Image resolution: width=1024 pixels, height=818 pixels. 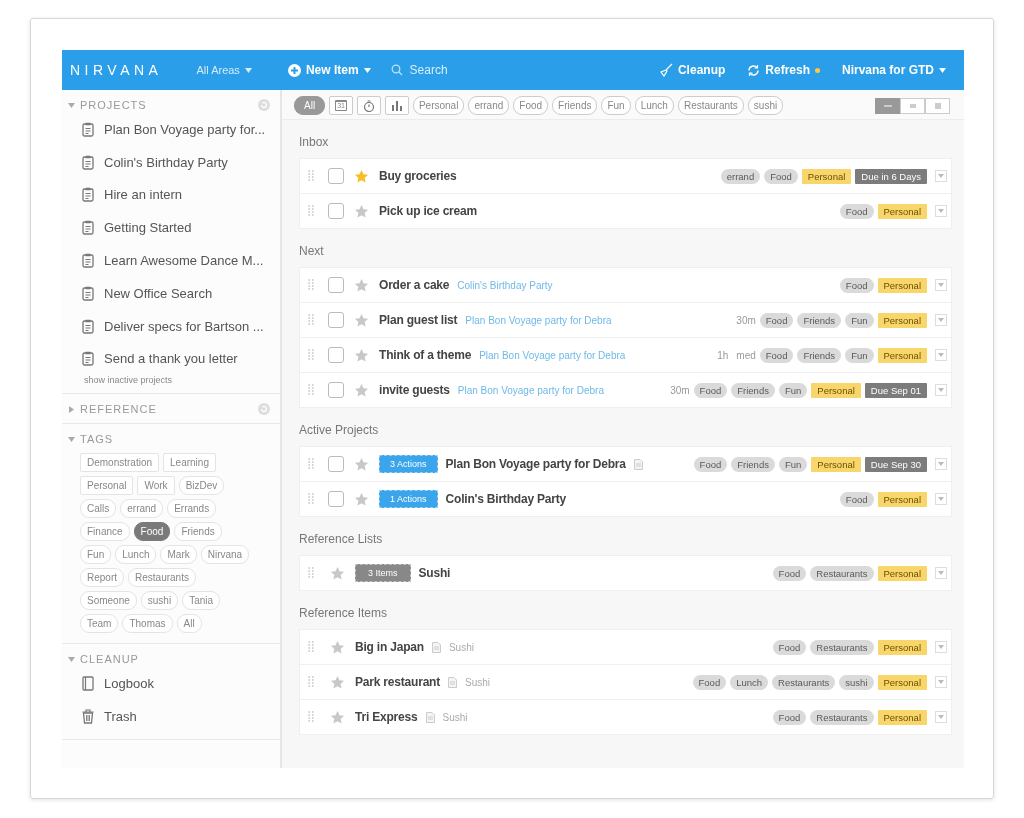 What do you see at coordinates (105, 532) in the screenshot?
I see `tag-chip: Finance` at bounding box center [105, 532].